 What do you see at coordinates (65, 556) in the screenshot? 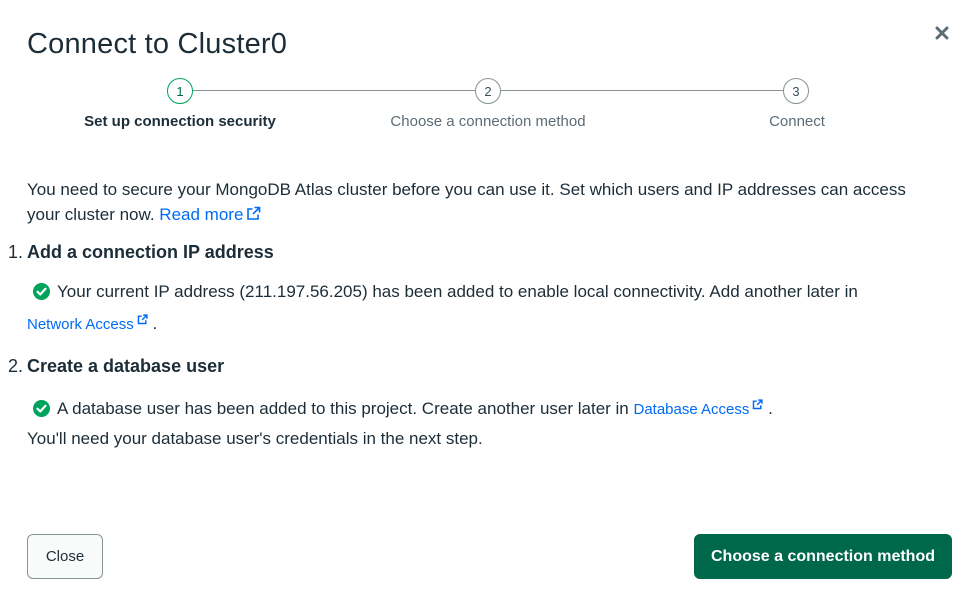
I see `close-button: Close` at bounding box center [65, 556].